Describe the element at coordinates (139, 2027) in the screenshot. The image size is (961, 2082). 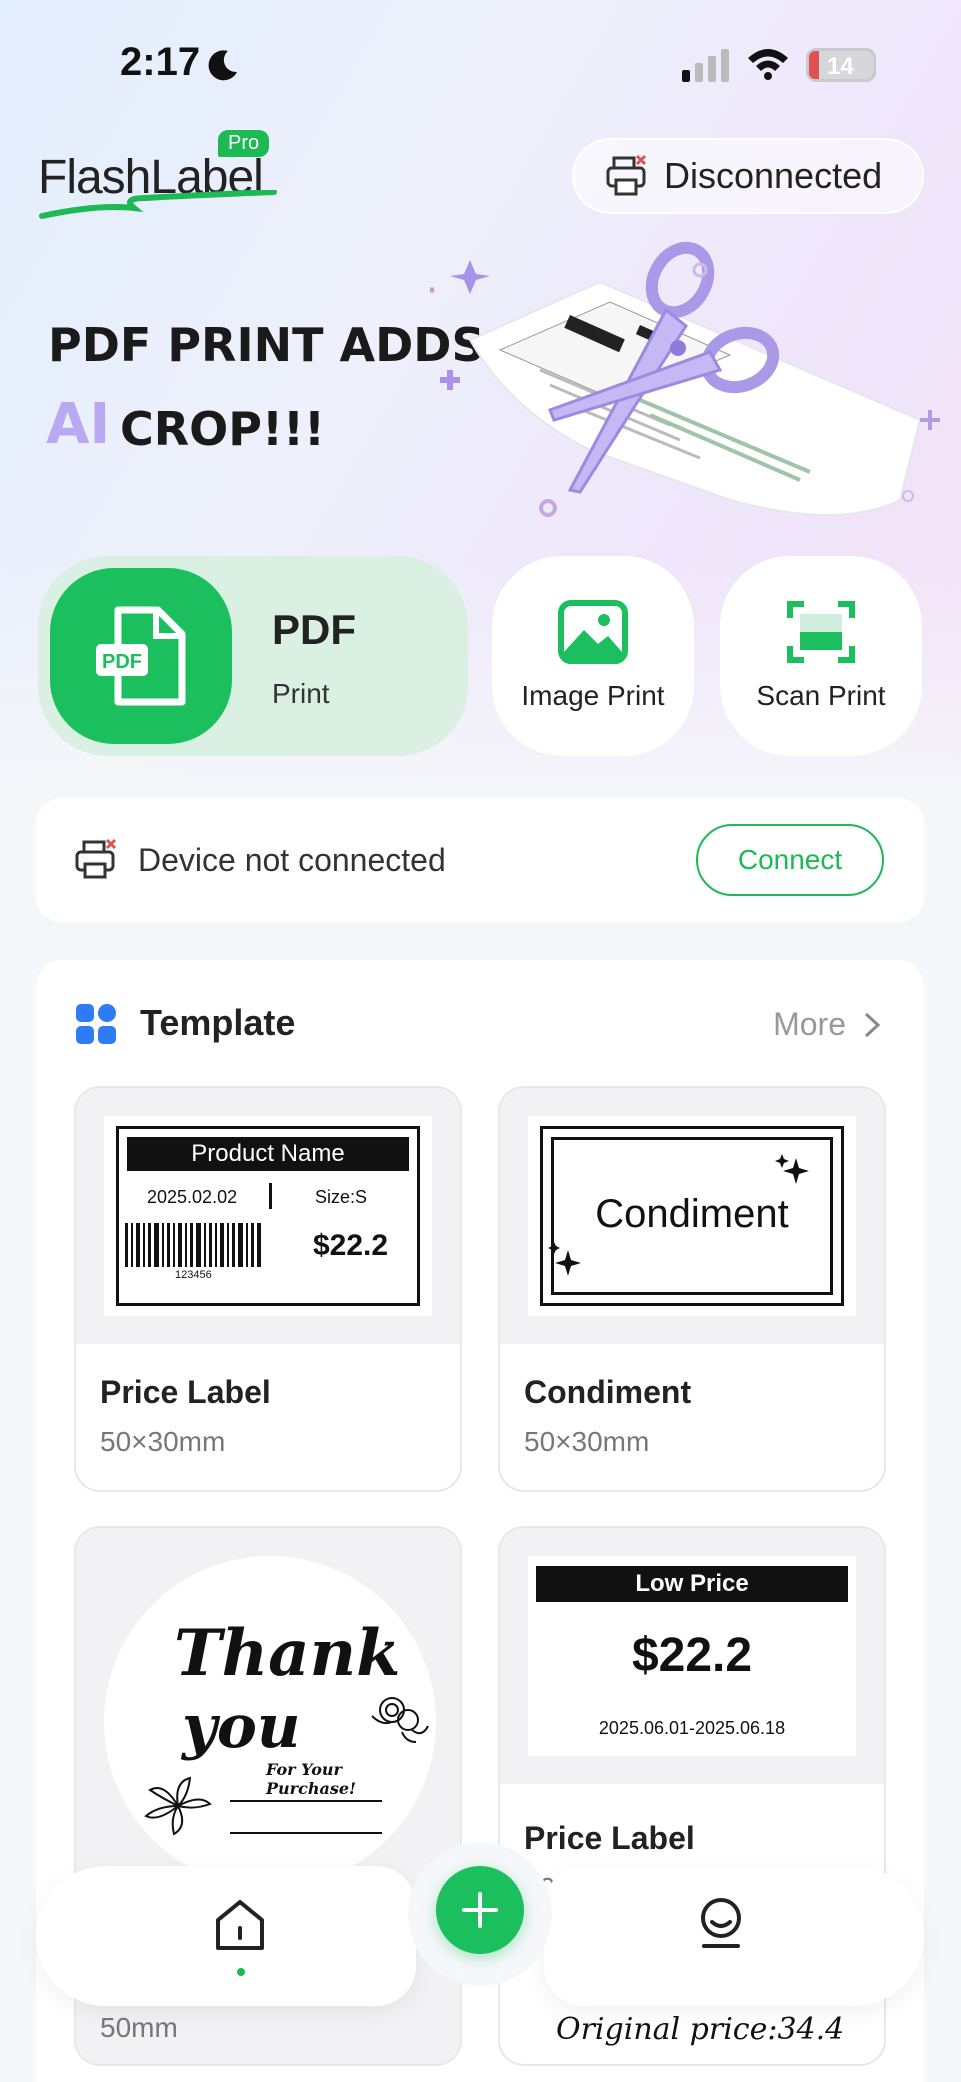
I see `template-size: 50mm` at that location.